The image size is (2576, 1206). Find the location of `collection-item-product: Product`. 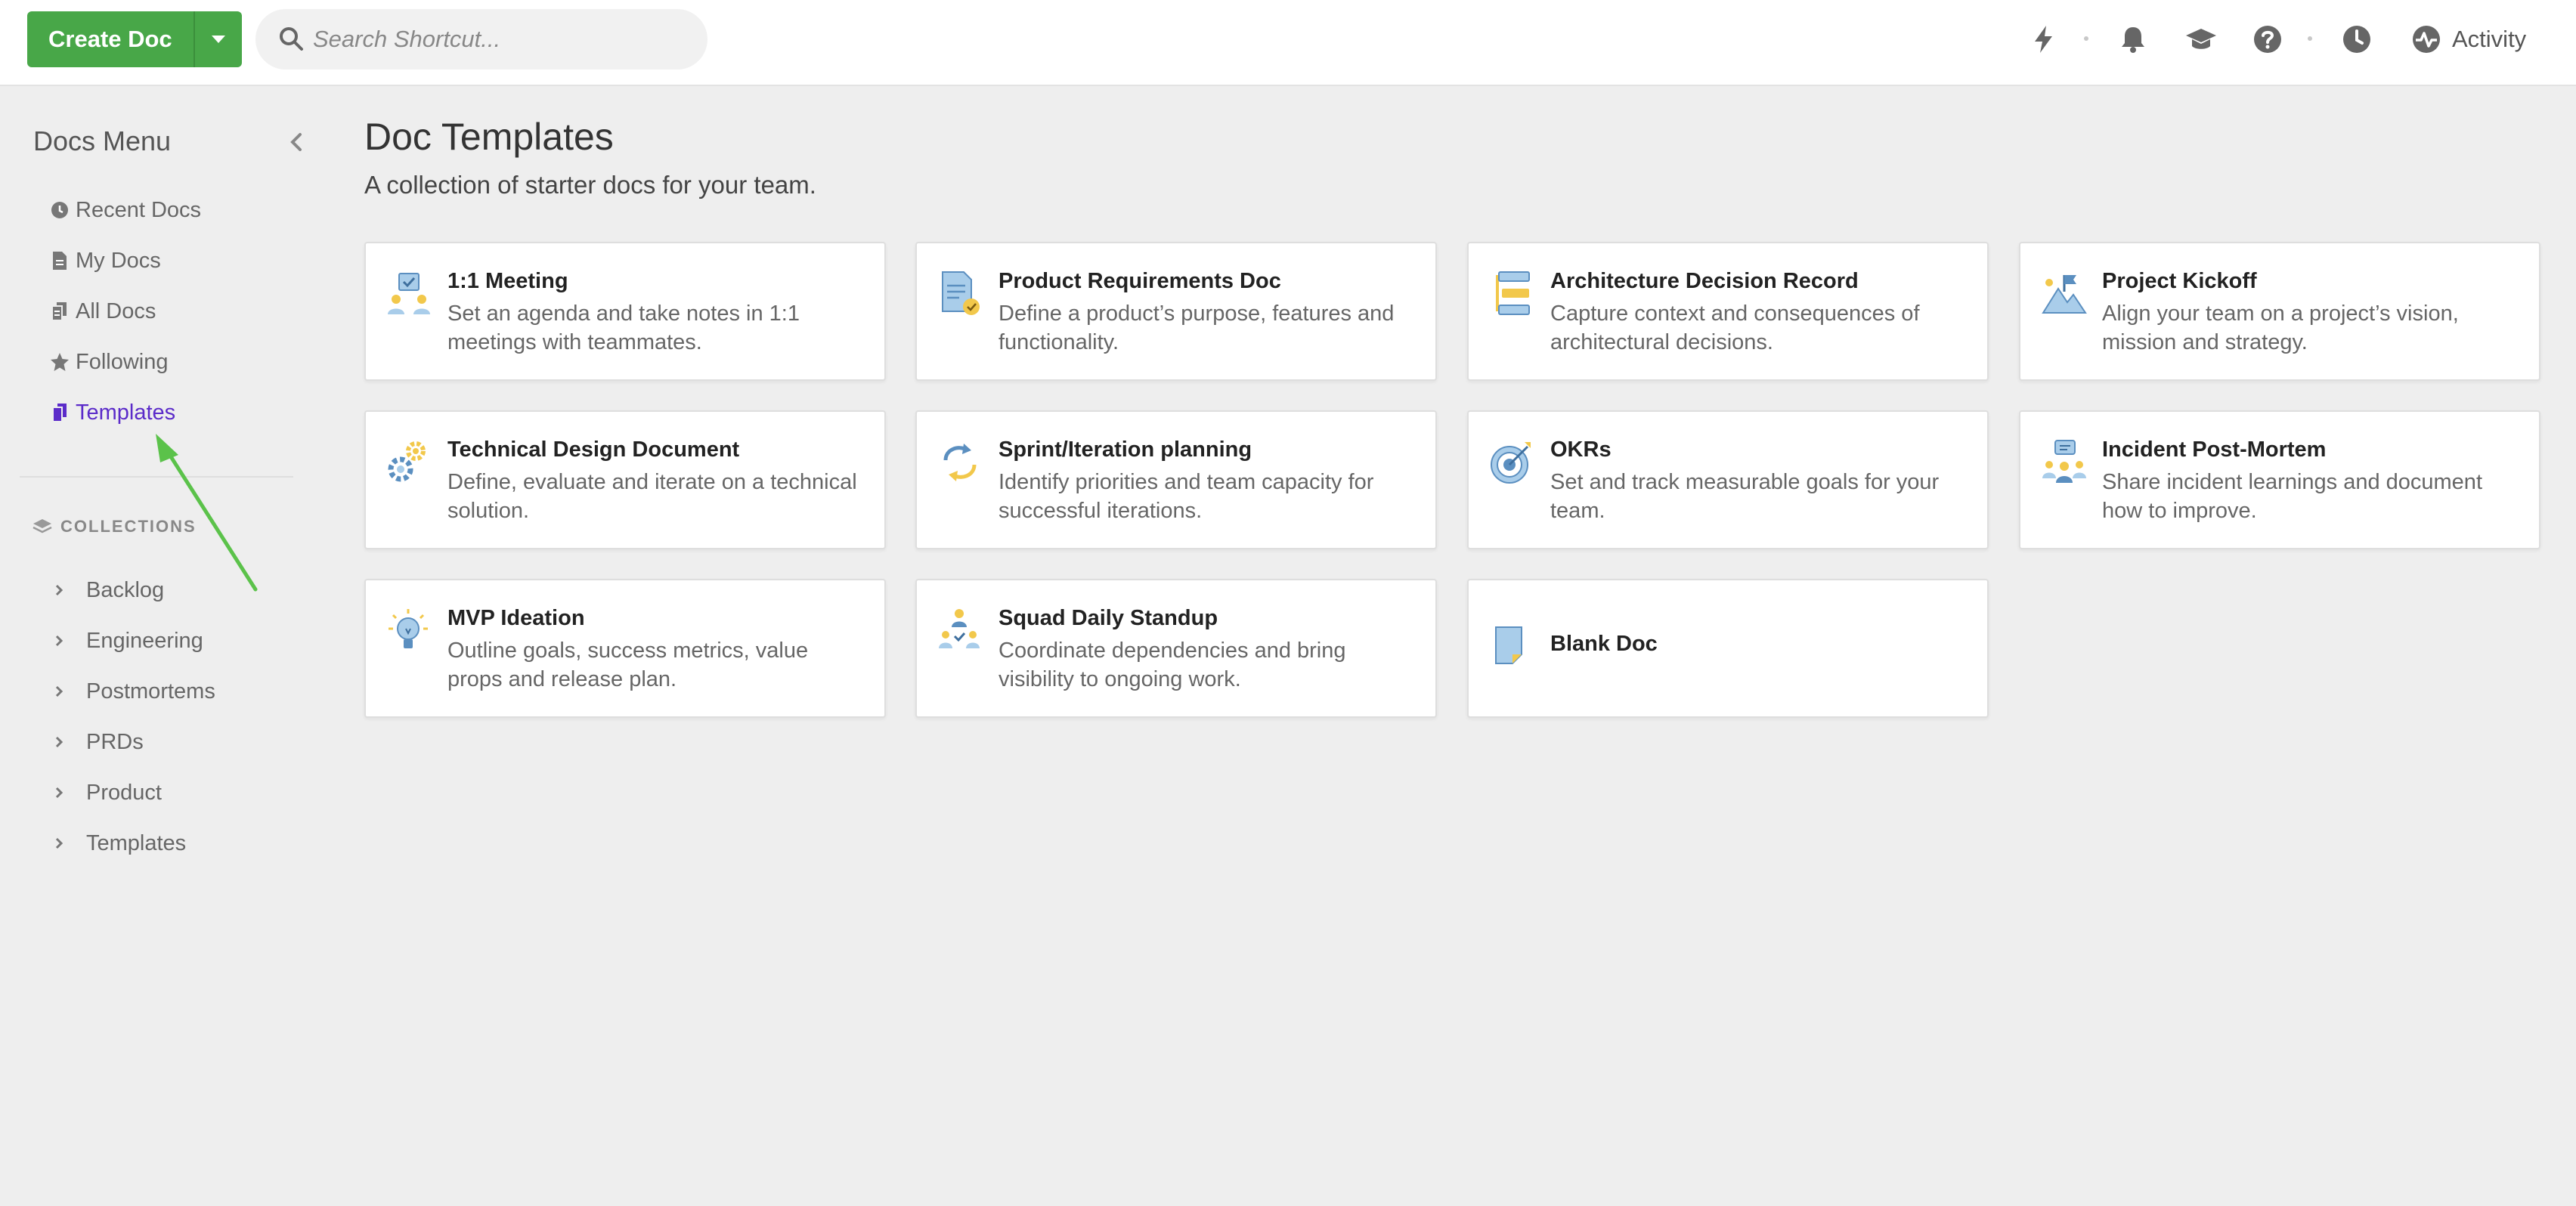

collection-item-product: Product is located at coordinates (106, 792).